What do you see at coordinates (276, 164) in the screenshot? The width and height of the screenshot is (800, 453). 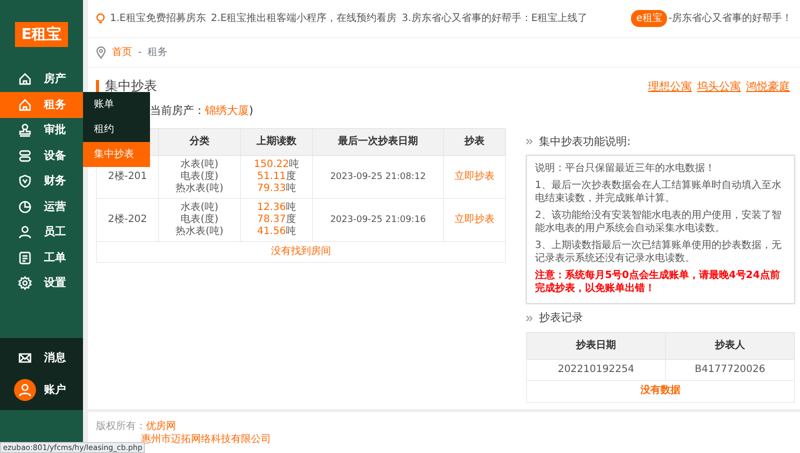 I see `meter-reading: 150.22吨` at bounding box center [276, 164].